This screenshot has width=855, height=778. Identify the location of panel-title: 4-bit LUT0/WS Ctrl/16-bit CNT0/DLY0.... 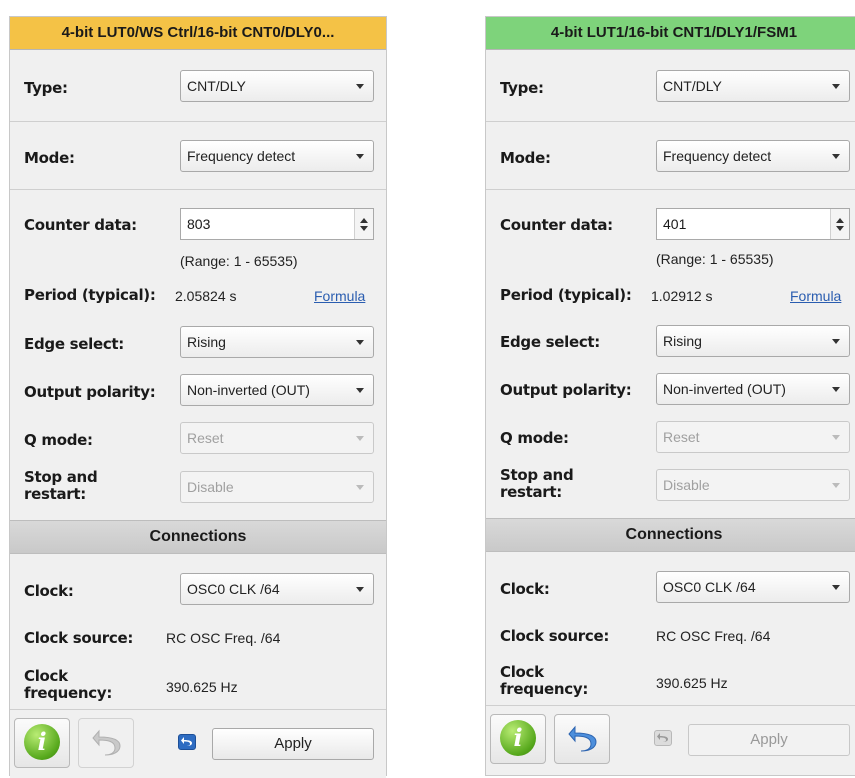
(198, 33).